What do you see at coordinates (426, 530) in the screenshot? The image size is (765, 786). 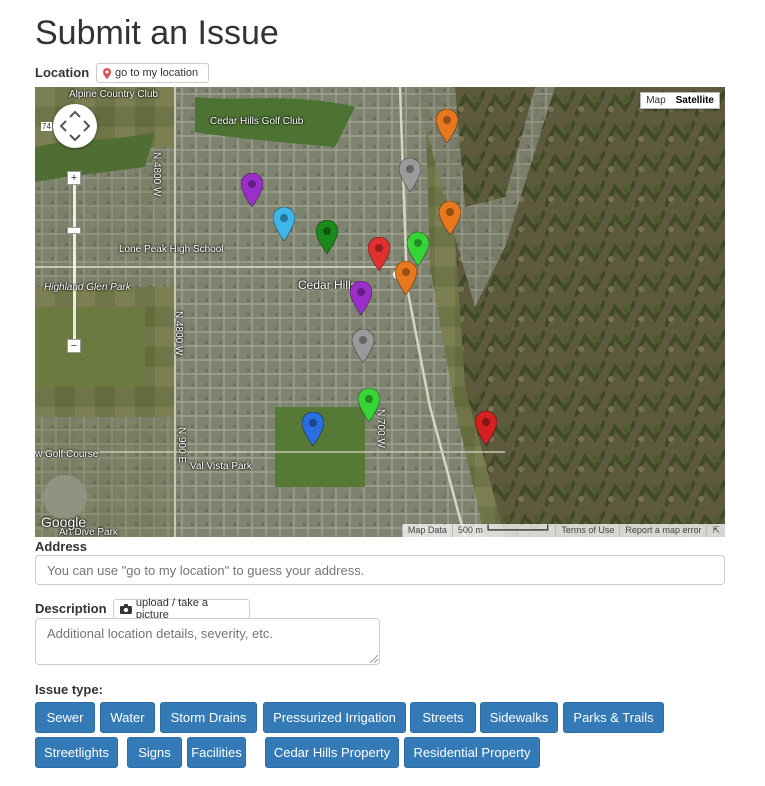 I see `map-data-link: Map Data` at bounding box center [426, 530].